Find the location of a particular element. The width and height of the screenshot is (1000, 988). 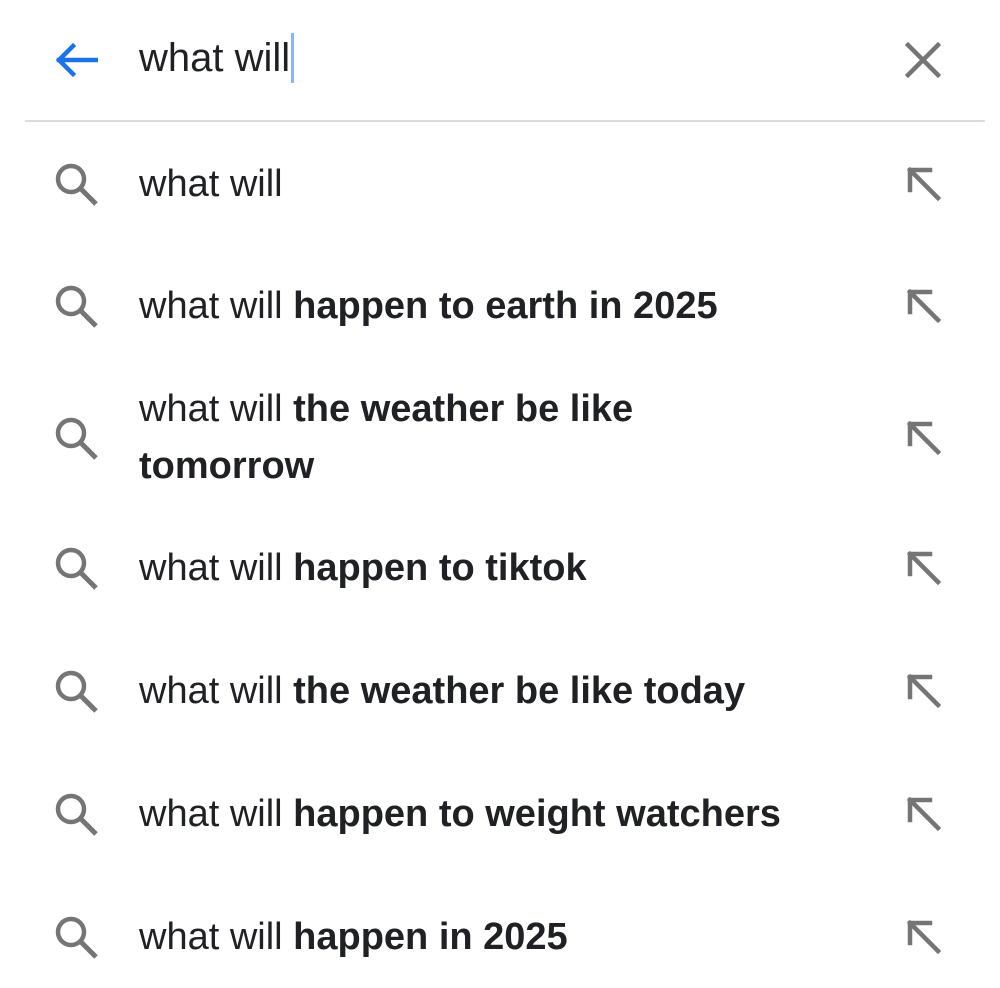

suggestion-text: what will happen to weight watchers is located at coordinates (509, 814).